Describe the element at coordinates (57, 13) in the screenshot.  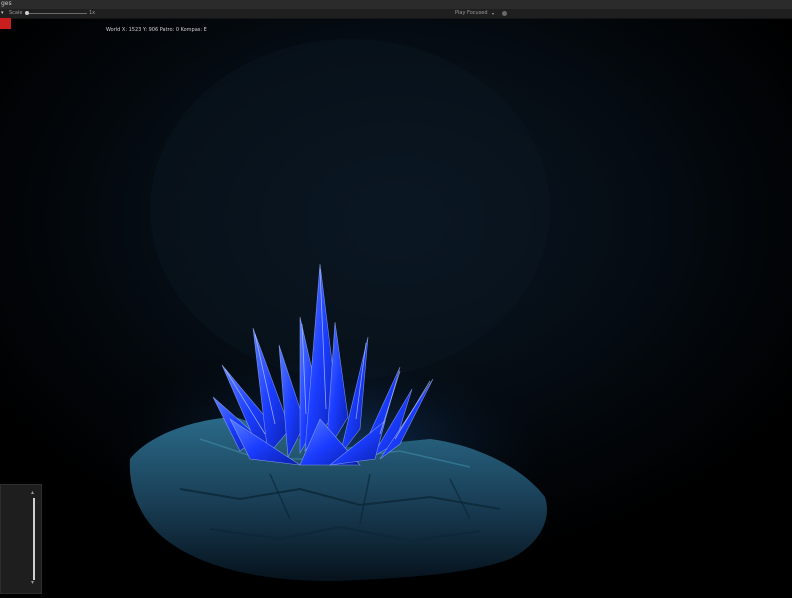
I see `scale-slider-track` at that location.